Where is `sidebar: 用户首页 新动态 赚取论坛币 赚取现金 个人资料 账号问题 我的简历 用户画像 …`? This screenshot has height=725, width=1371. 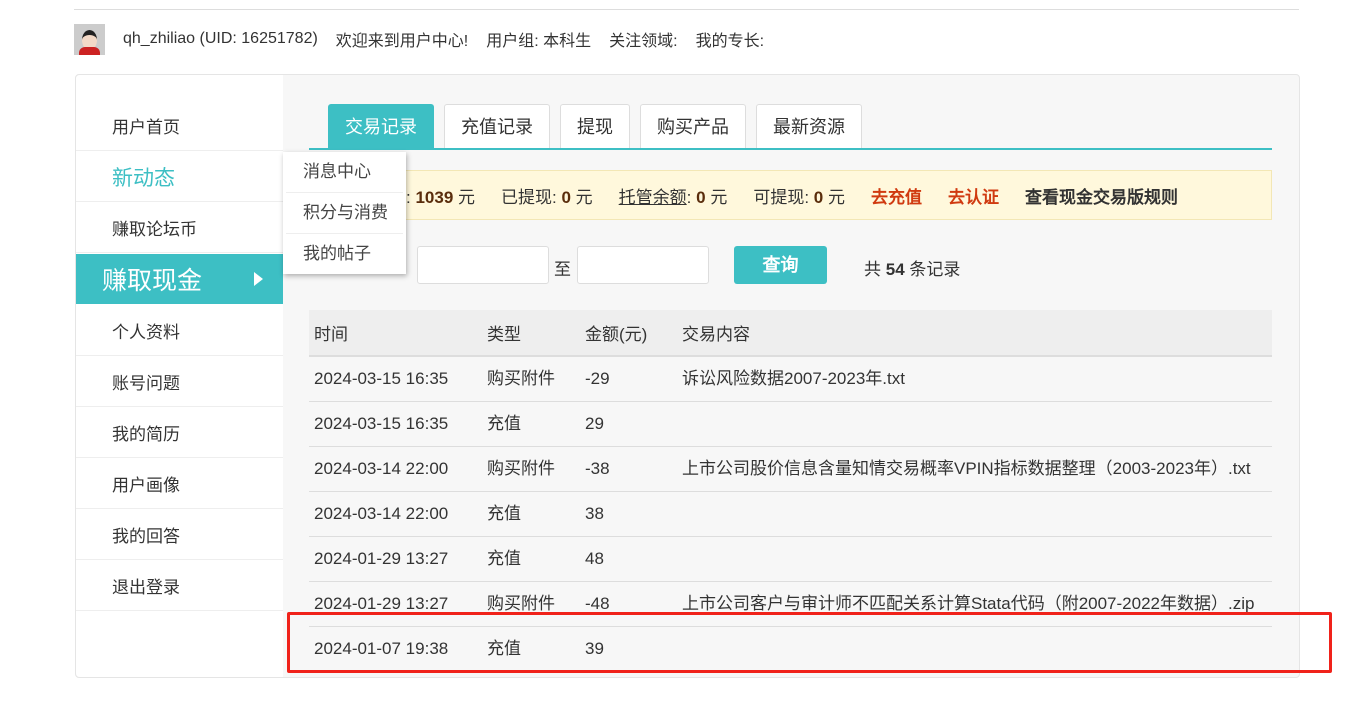 sidebar: 用户首页 新动态 赚取论坛币 赚取现金 个人资料 账号问题 我的简历 用户画像 … is located at coordinates (179, 376).